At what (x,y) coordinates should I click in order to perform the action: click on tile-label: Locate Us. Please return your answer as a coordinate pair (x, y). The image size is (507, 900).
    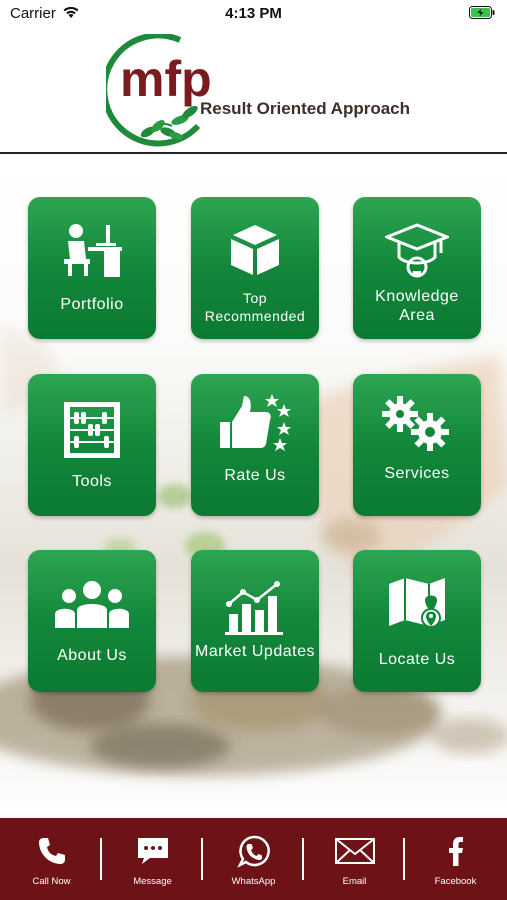
    Looking at the image, I should click on (417, 659).